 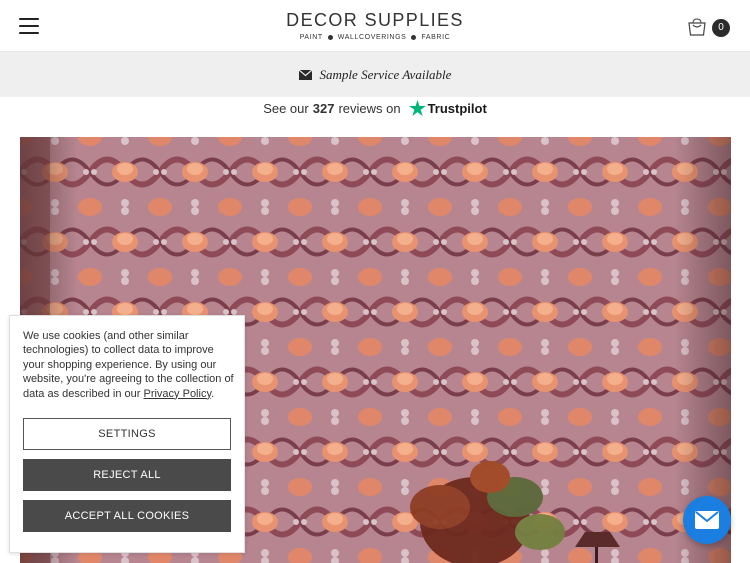 I want to click on cart-count-badge: 0, so click(x=721, y=28).